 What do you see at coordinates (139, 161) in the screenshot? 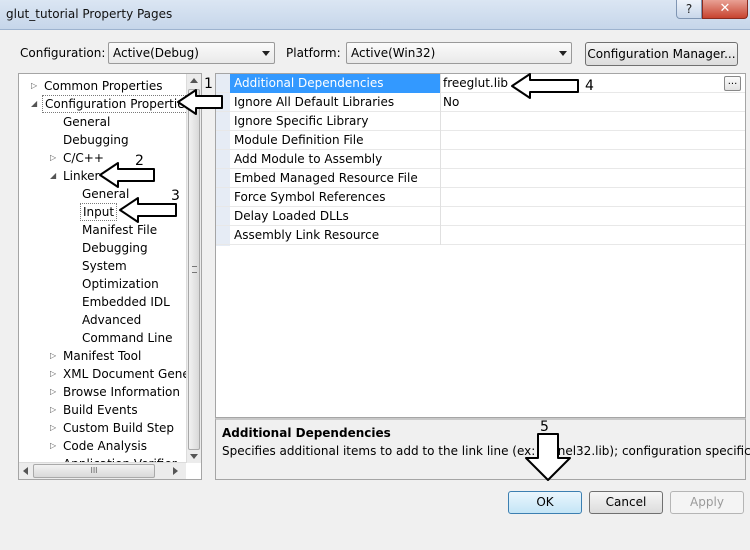
I see `annotation-2: 2` at bounding box center [139, 161].